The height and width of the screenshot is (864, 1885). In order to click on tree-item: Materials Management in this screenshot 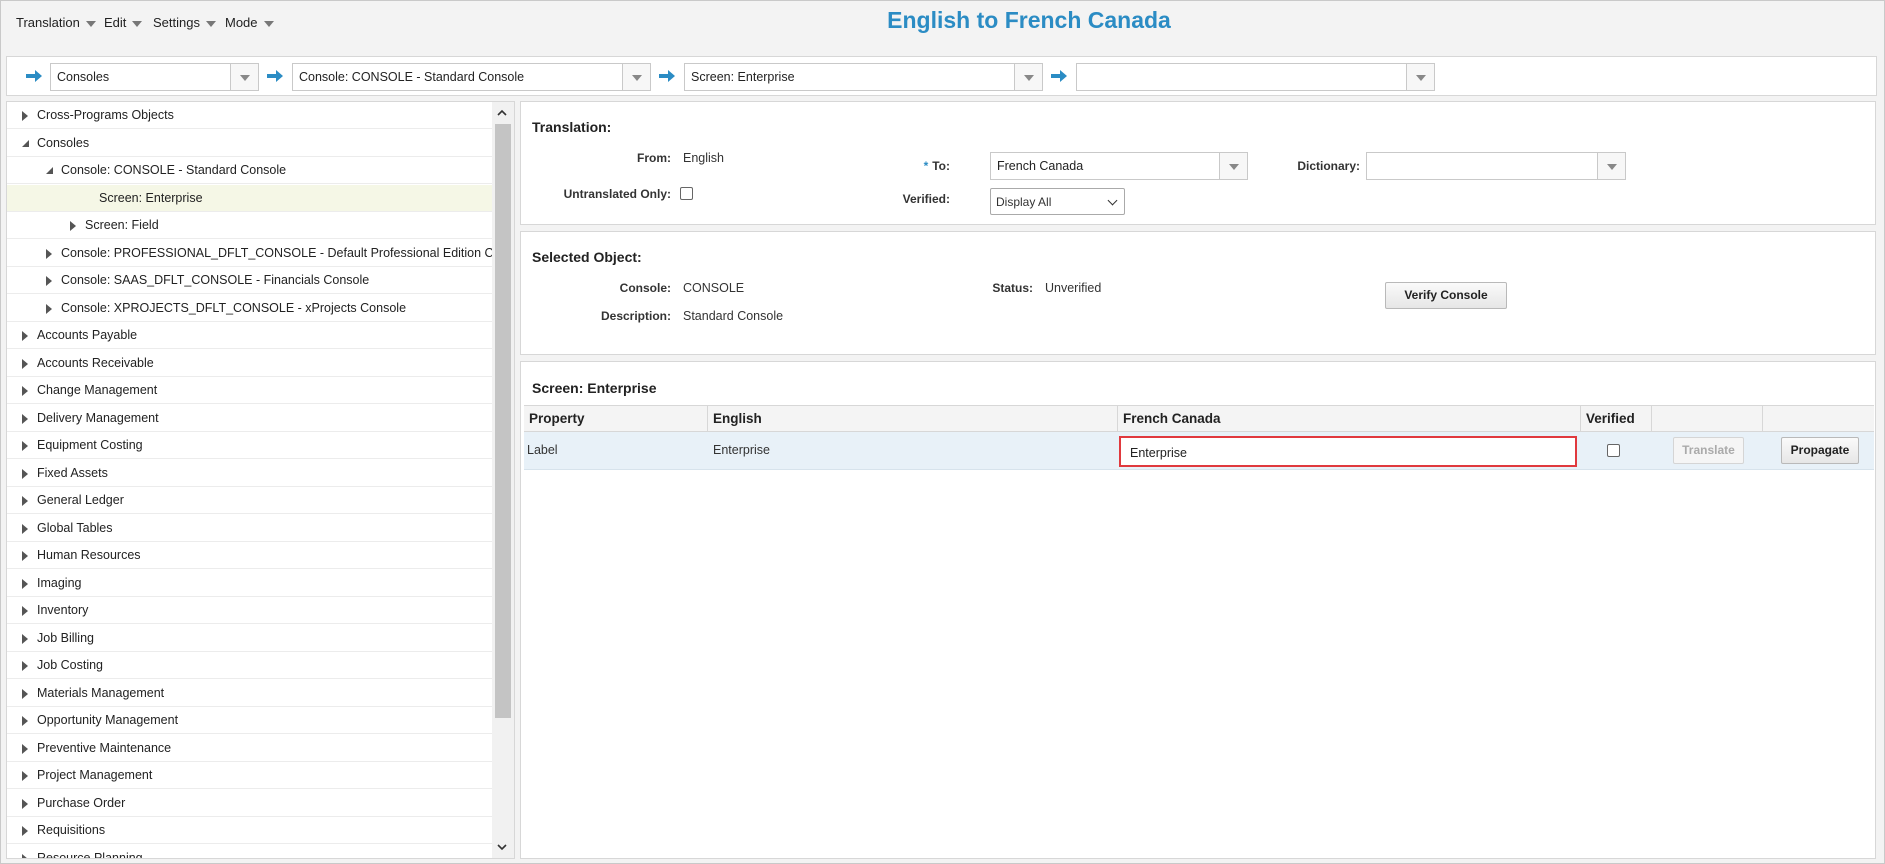, I will do `click(250, 693)`.